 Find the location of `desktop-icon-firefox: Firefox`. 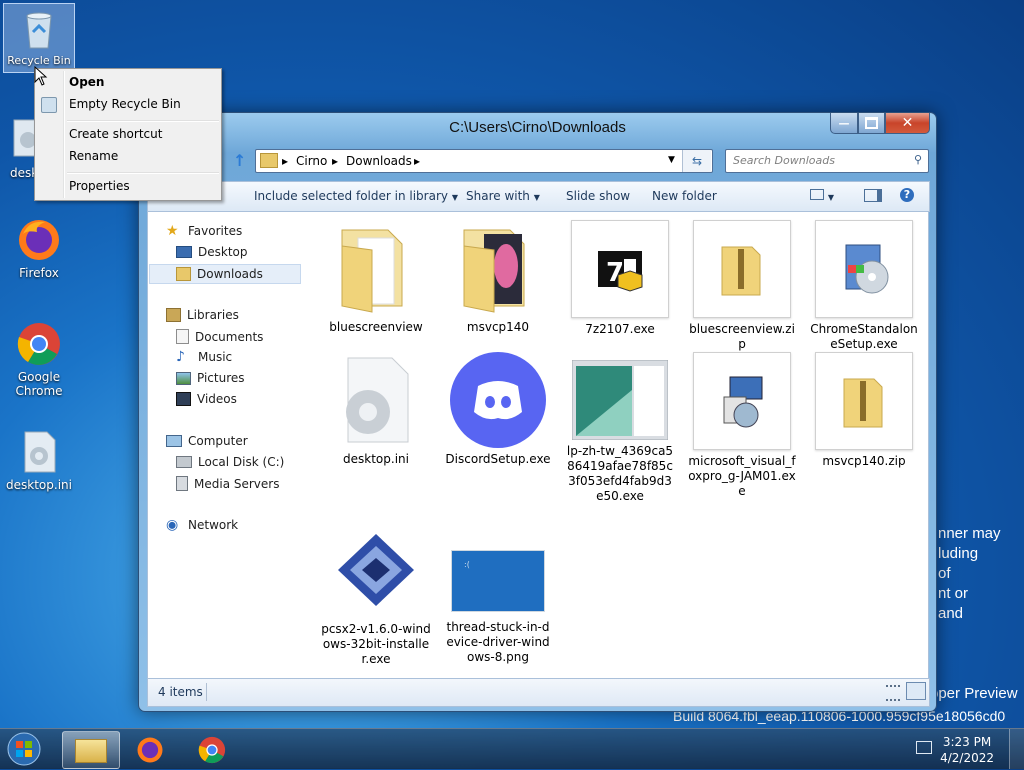

desktop-icon-firefox: Firefox is located at coordinates (39, 248).